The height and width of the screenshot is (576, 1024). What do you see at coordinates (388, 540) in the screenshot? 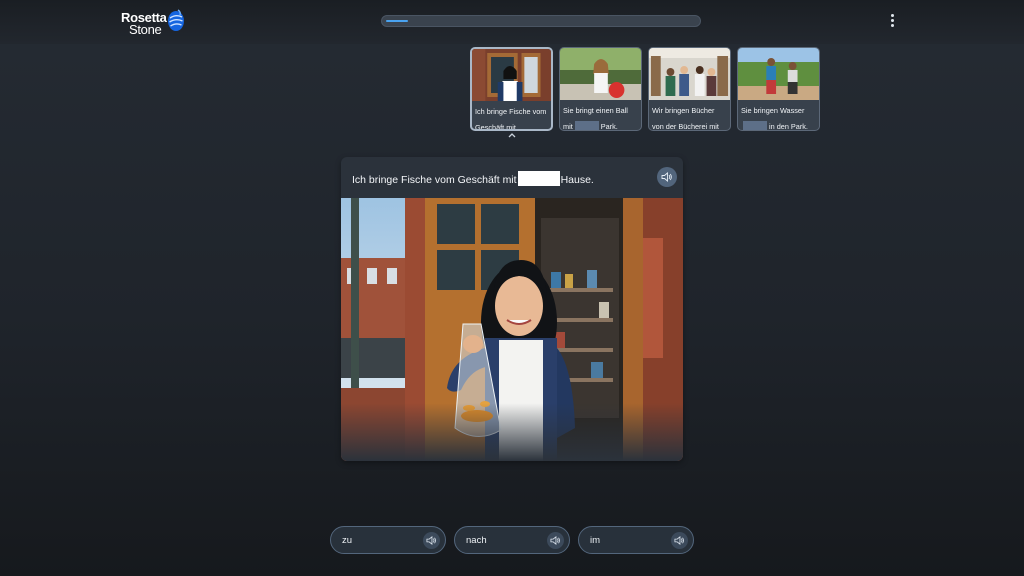
I see `answer-option-zu: zu` at bounding box center [388, 540].